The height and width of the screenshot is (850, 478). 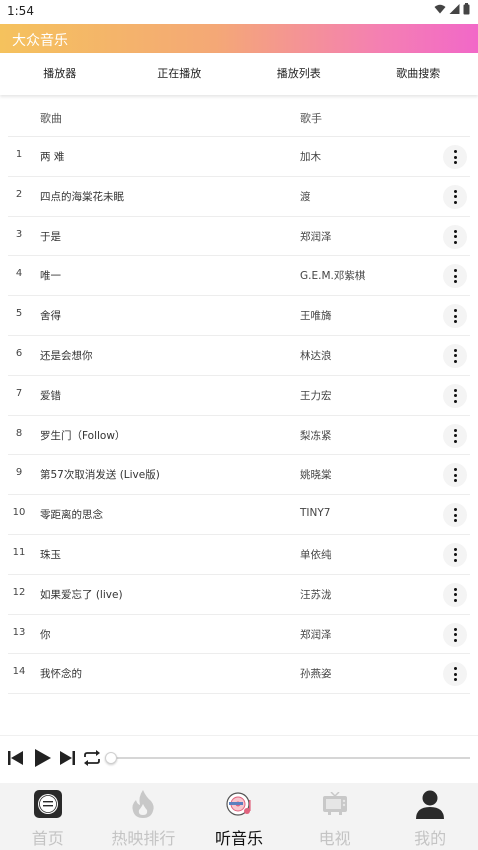 I want to click on column-header-artist: 歌手, so click(x=311, y=118).